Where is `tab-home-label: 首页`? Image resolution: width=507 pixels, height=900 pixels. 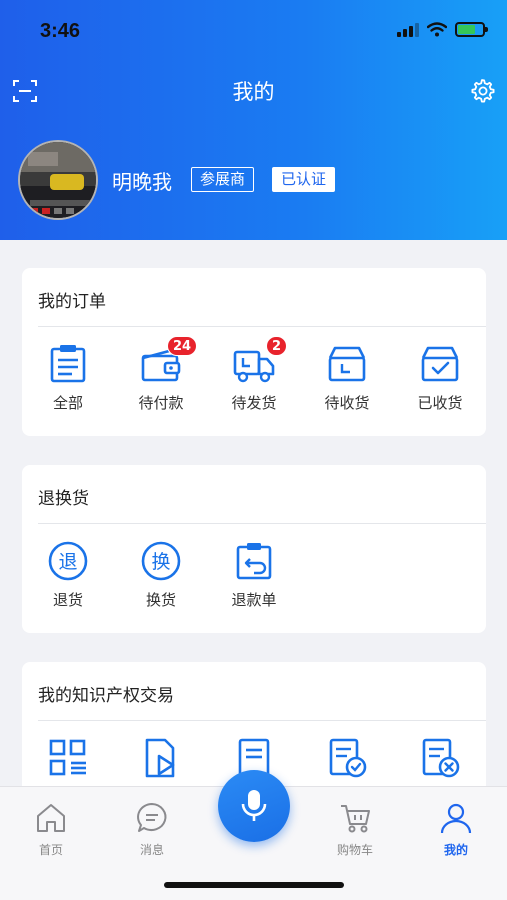
tab-home-label: 首页 is located at coordinates (50, 850).